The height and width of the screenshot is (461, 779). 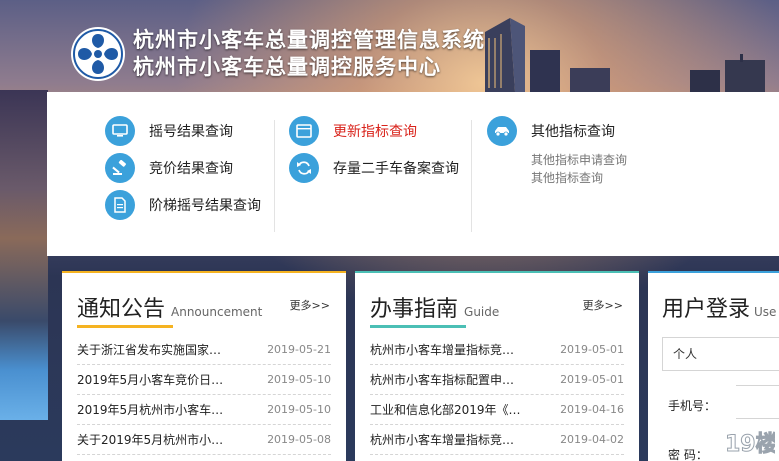 I want to click on tiered-draw-result-query-link: 阶梯摇号结果查询, so click(x=183, y=204).